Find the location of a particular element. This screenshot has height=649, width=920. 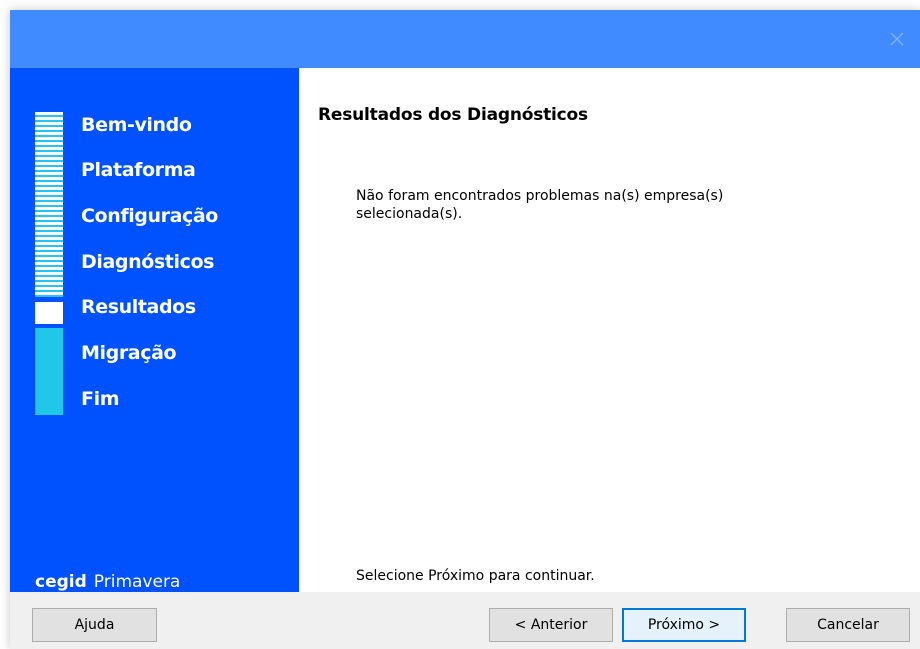

cancel-button: Cancelar is located at coordinates (848, 625).